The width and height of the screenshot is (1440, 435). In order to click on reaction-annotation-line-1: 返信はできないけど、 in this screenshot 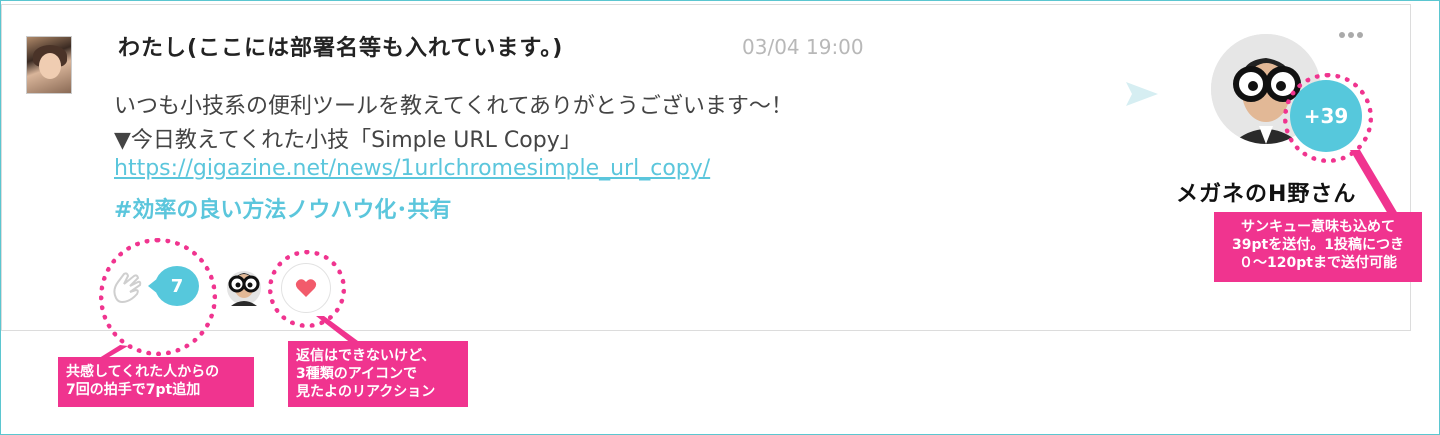, I will do `click(366, 356)`.